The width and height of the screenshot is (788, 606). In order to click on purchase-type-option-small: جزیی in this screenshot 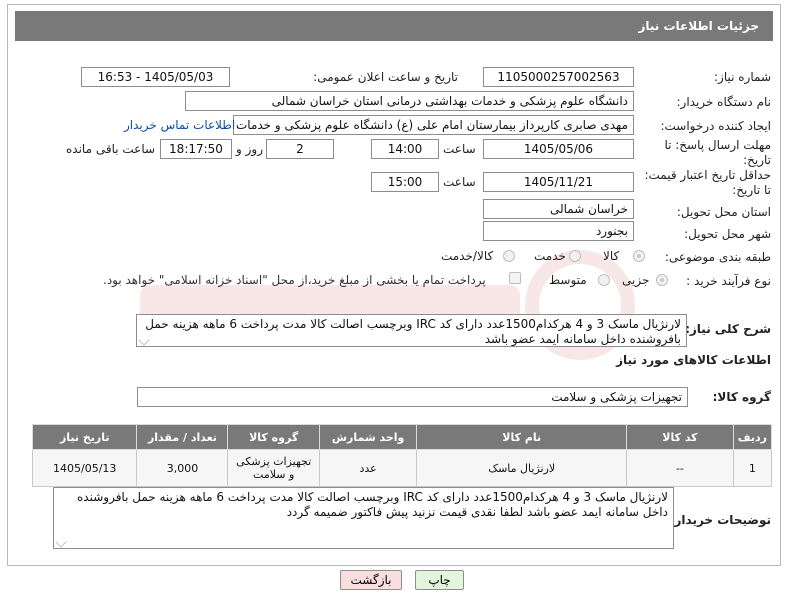, I will do `click(636, 280)`.